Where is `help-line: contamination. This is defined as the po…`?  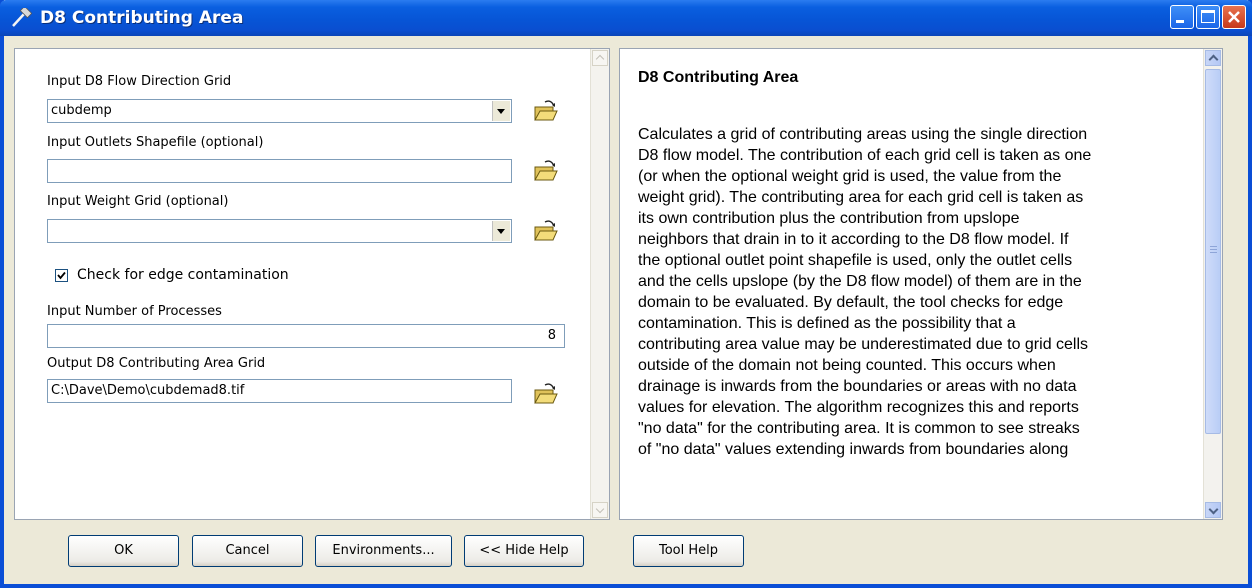
help-line: contamination. This is defined as the po… is located at coordinates (827, 323).